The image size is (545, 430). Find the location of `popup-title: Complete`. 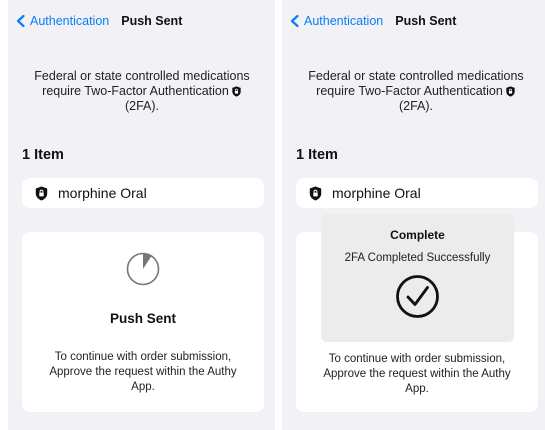

popup-title: Complete is located at coordinates (417, 235).